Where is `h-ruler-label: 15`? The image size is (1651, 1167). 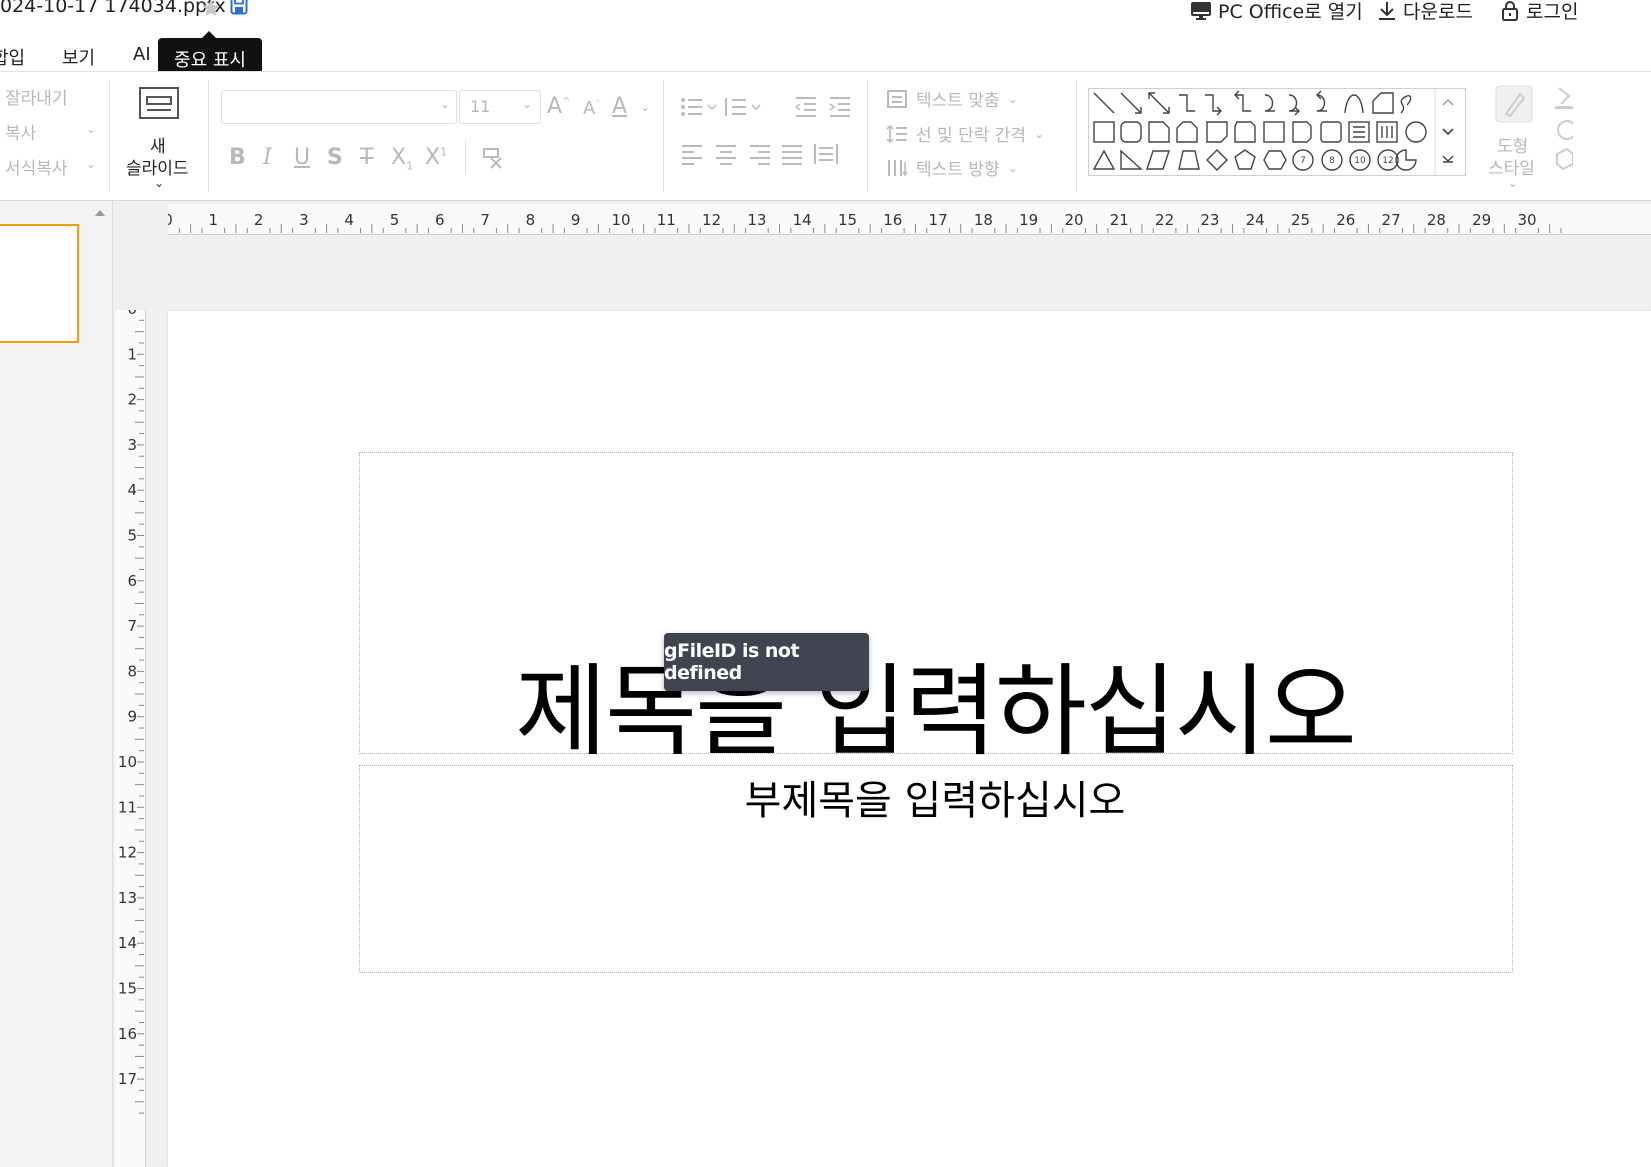
h-ruler-label: 15 is located at coordinates (847, 220).